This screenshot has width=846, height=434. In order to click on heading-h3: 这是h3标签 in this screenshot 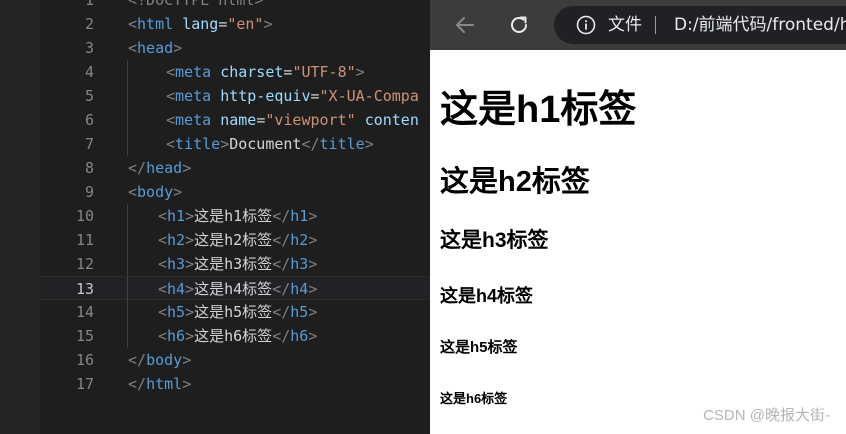, I will do `click(494, 240)`.